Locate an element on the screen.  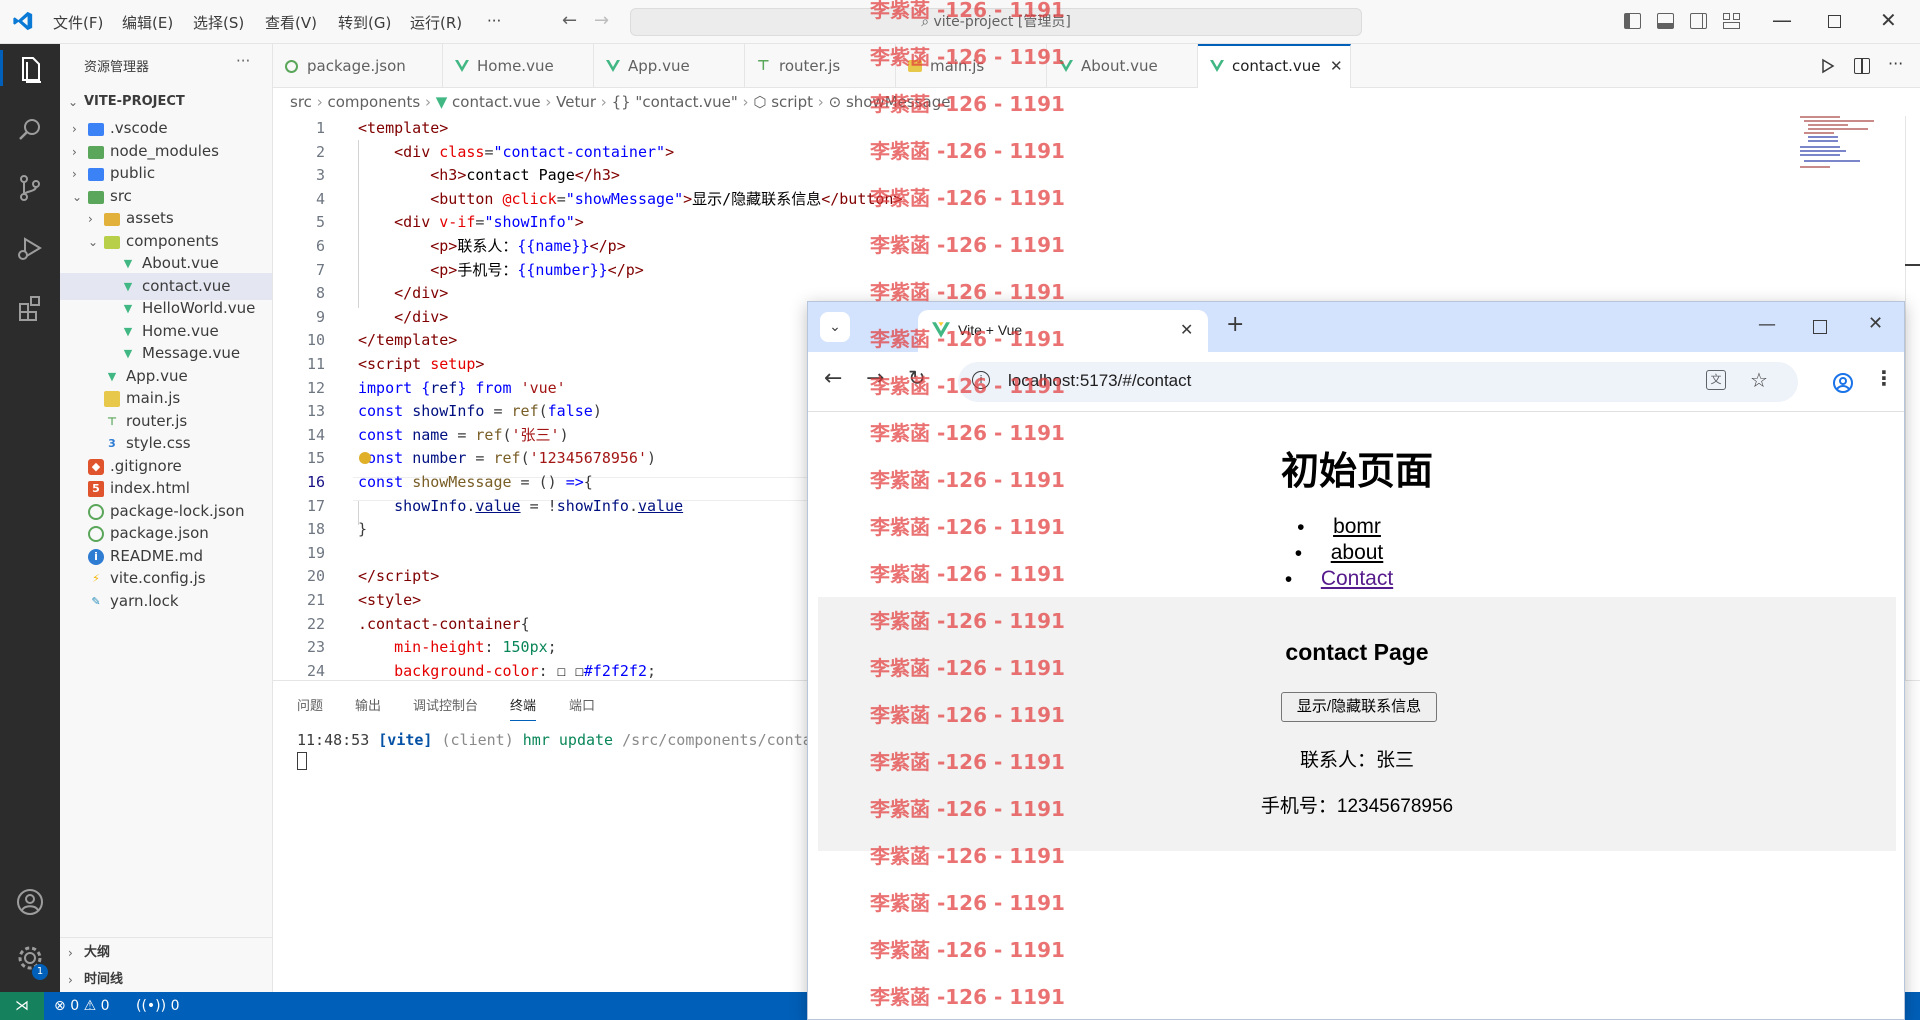
tab-app-vue: App.vue is located at coordinates (669, 66).